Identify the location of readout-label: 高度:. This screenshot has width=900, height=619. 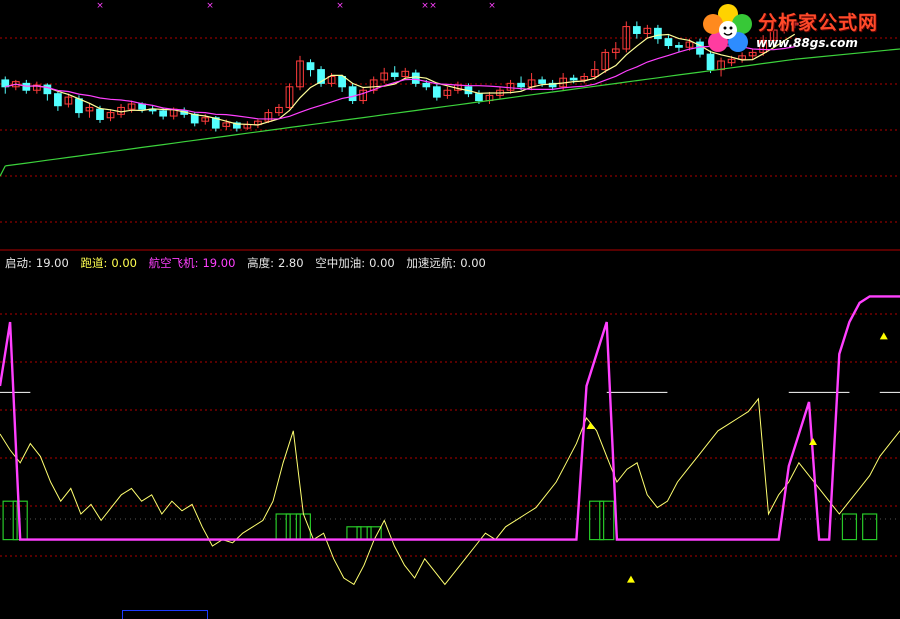
(260, 263).